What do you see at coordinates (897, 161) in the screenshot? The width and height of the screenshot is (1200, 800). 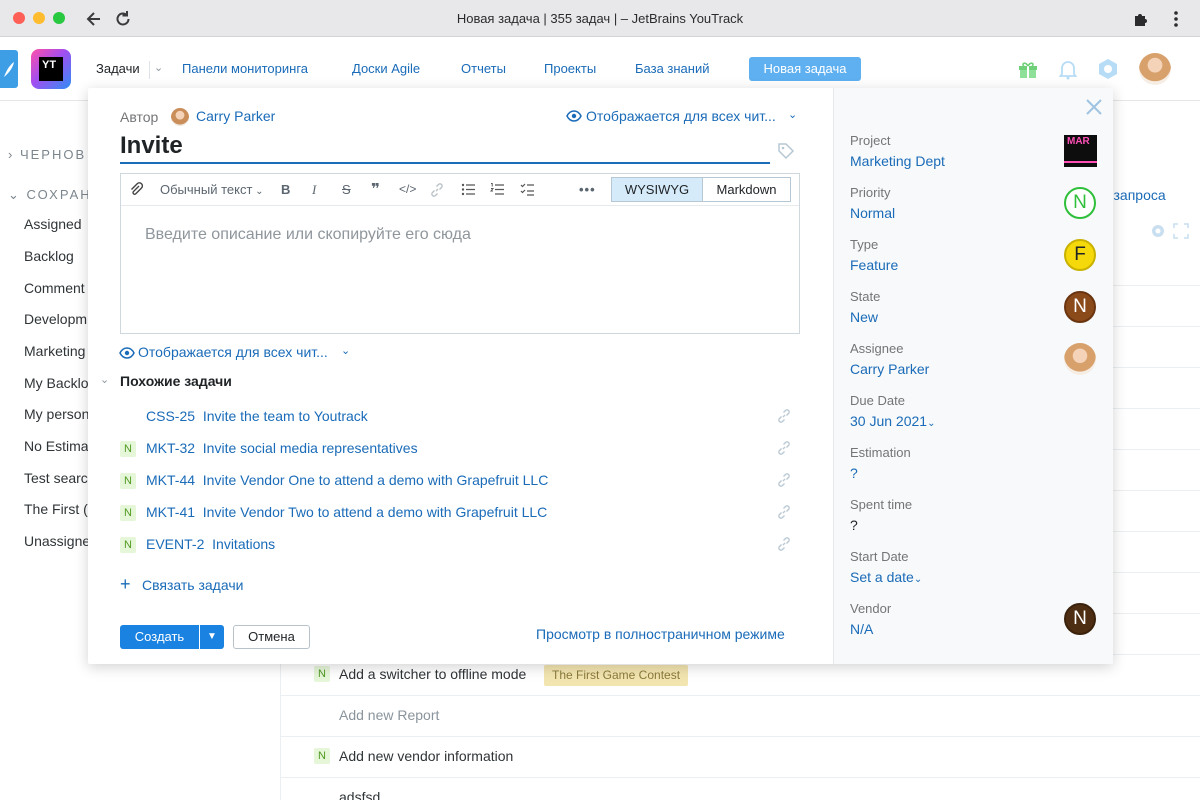 I see `field-project: Marketing Dept` at bounding box center [897, 161].